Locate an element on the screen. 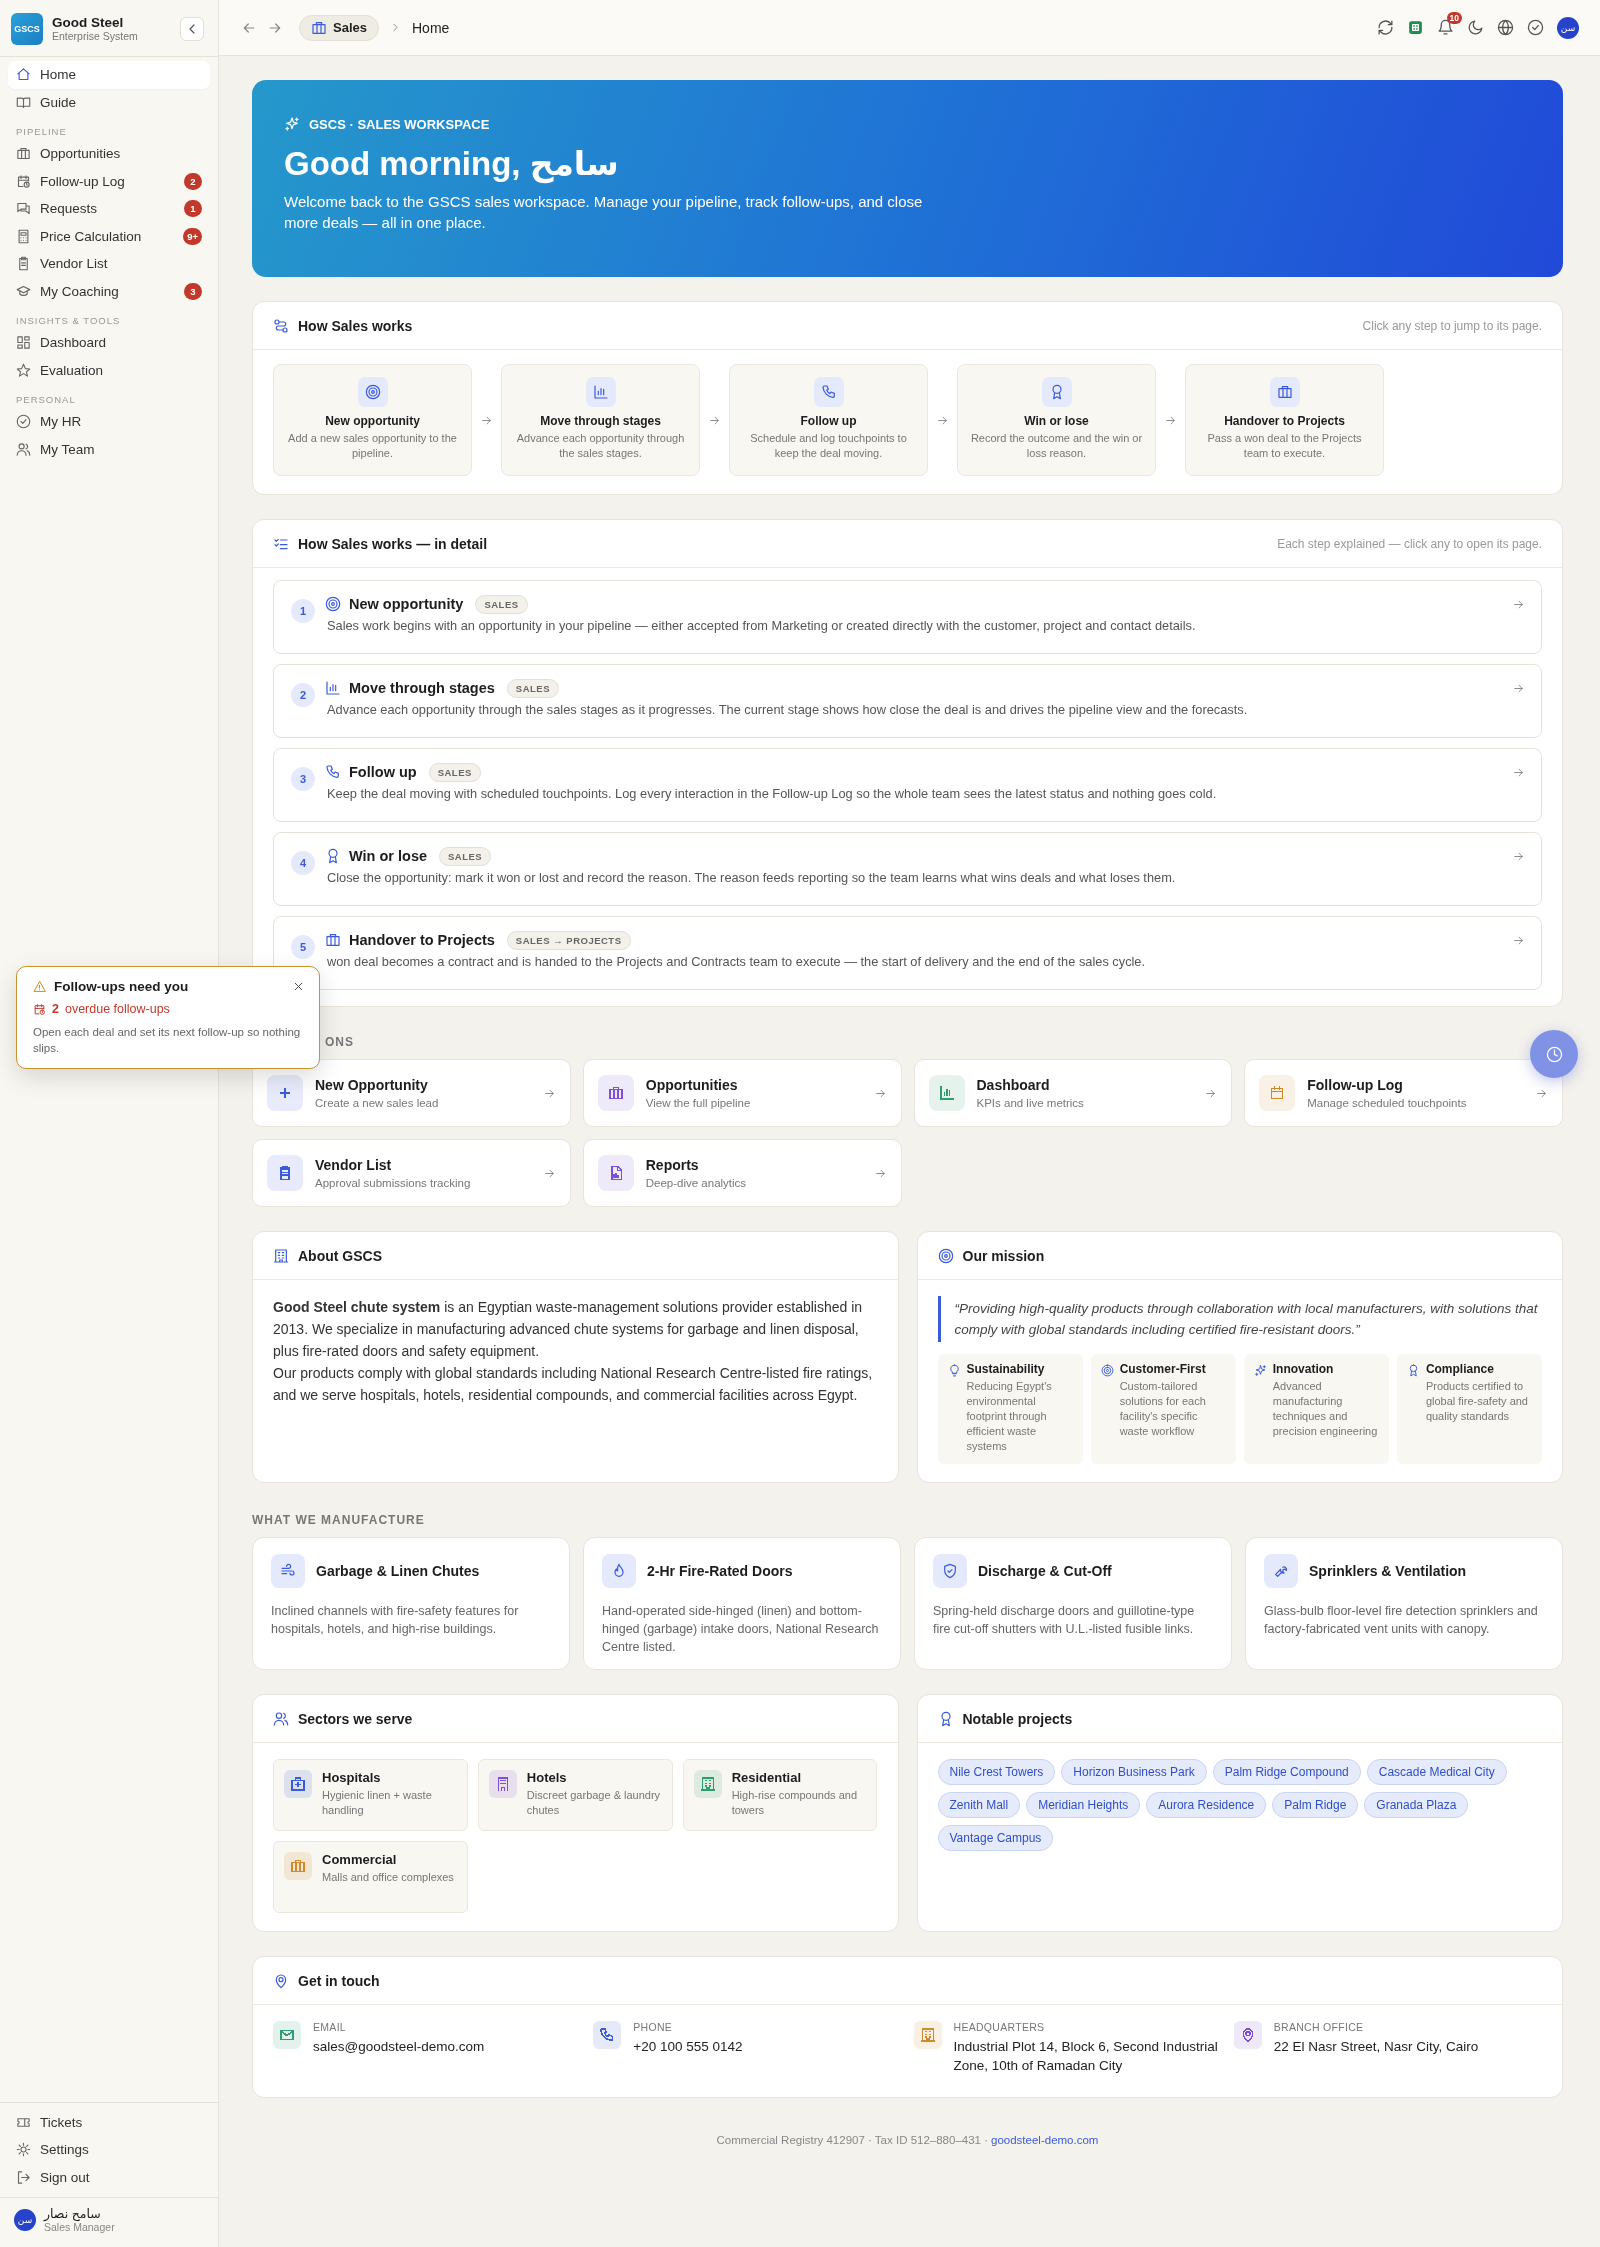 The height and width of the screenshot is (2247, 1600). section-heading: PIPELINE is located at coordinates (41, 132).